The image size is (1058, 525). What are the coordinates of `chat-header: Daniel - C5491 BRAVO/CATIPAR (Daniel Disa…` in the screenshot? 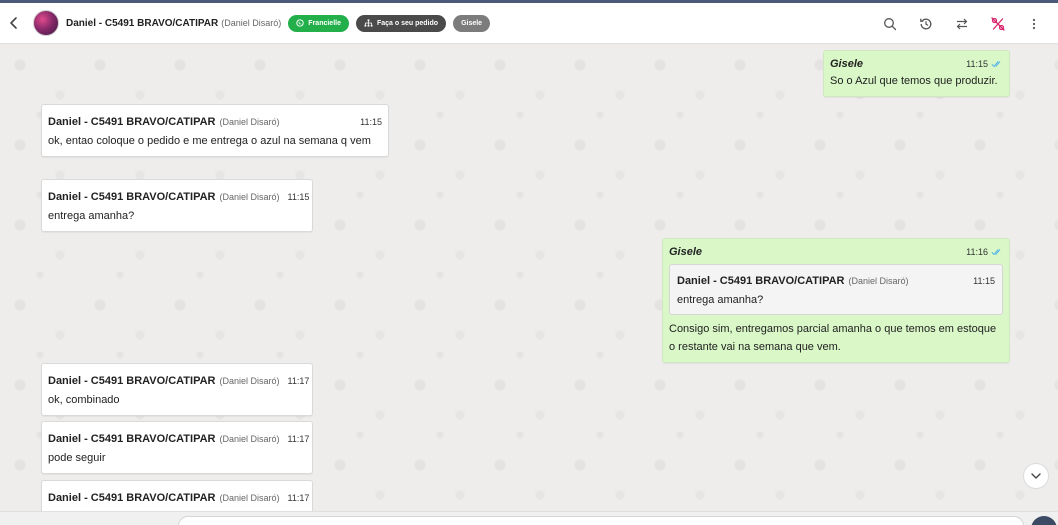 It's located at (529, 23).